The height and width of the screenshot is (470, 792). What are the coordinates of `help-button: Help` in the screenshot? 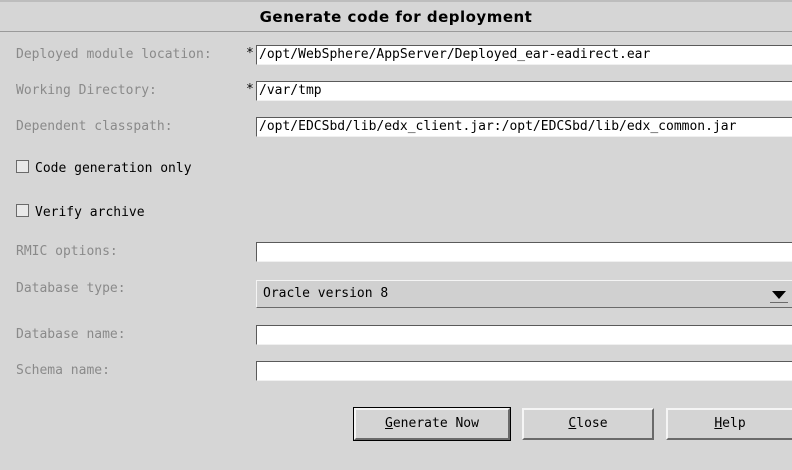 It's located at (729, 424).